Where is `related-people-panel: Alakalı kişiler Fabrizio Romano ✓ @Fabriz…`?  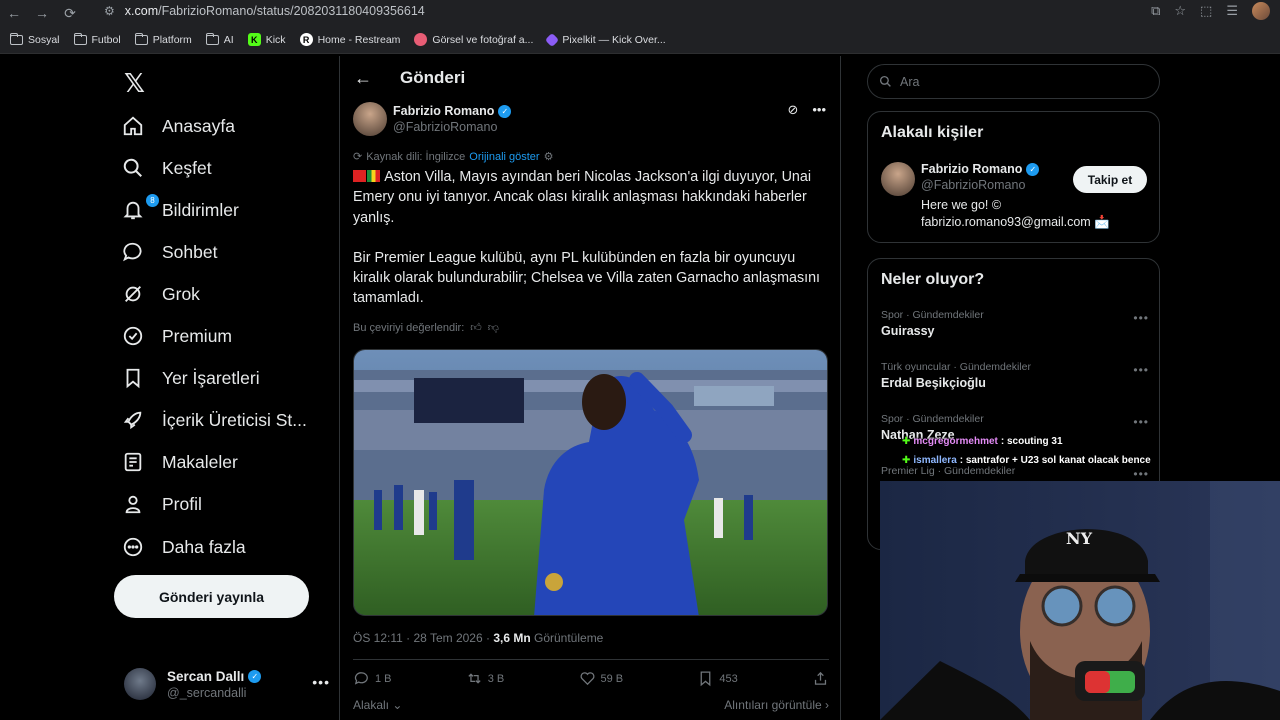 related-people-panel: Alakalı kişiler Fabrizio Romano ✓ @Fabriz… is located at coordinates (1013, 177).